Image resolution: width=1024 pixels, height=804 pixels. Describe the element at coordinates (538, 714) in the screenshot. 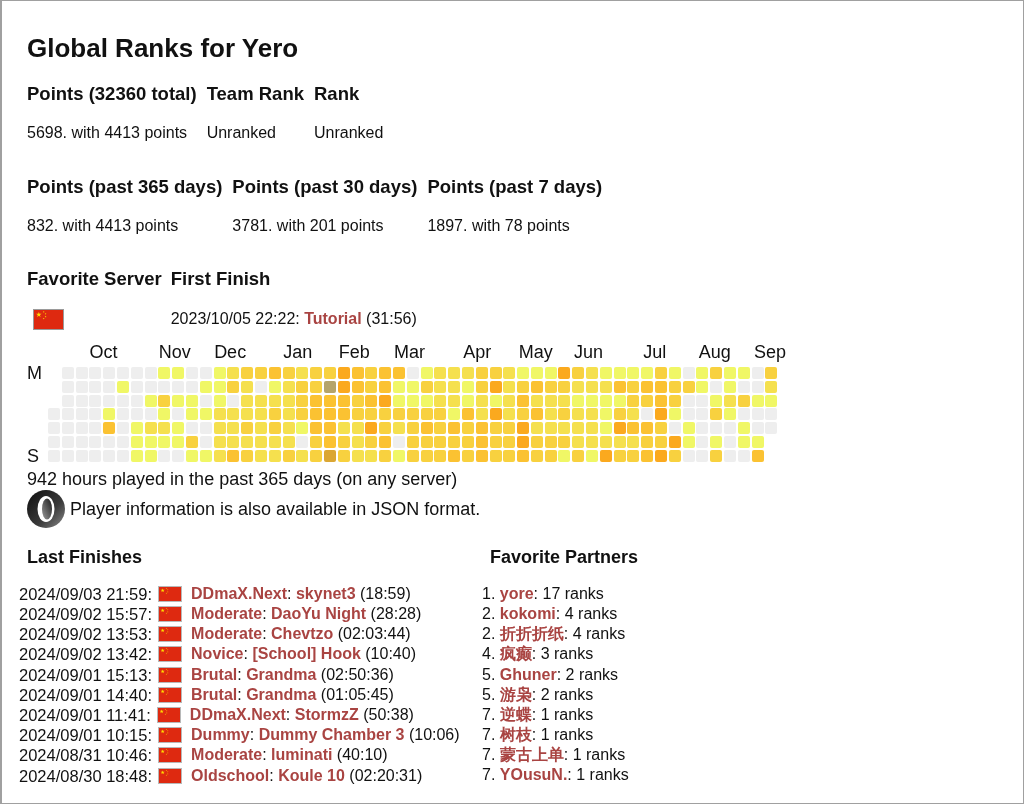

I see `partner-entry: 7. 逆蝶: 1 ranks` at that location.